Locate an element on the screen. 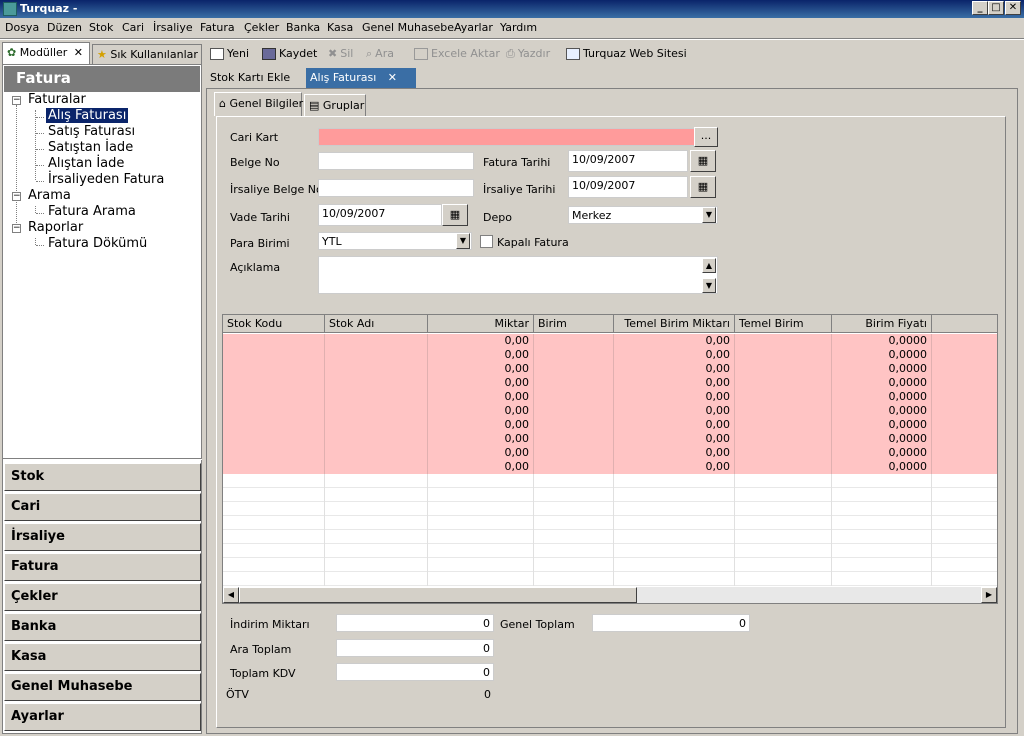 Image resolution: width=1024 pixels, height=736 pixels. print-button: ⎙ Yazdır is located at coordinates (528, 54).